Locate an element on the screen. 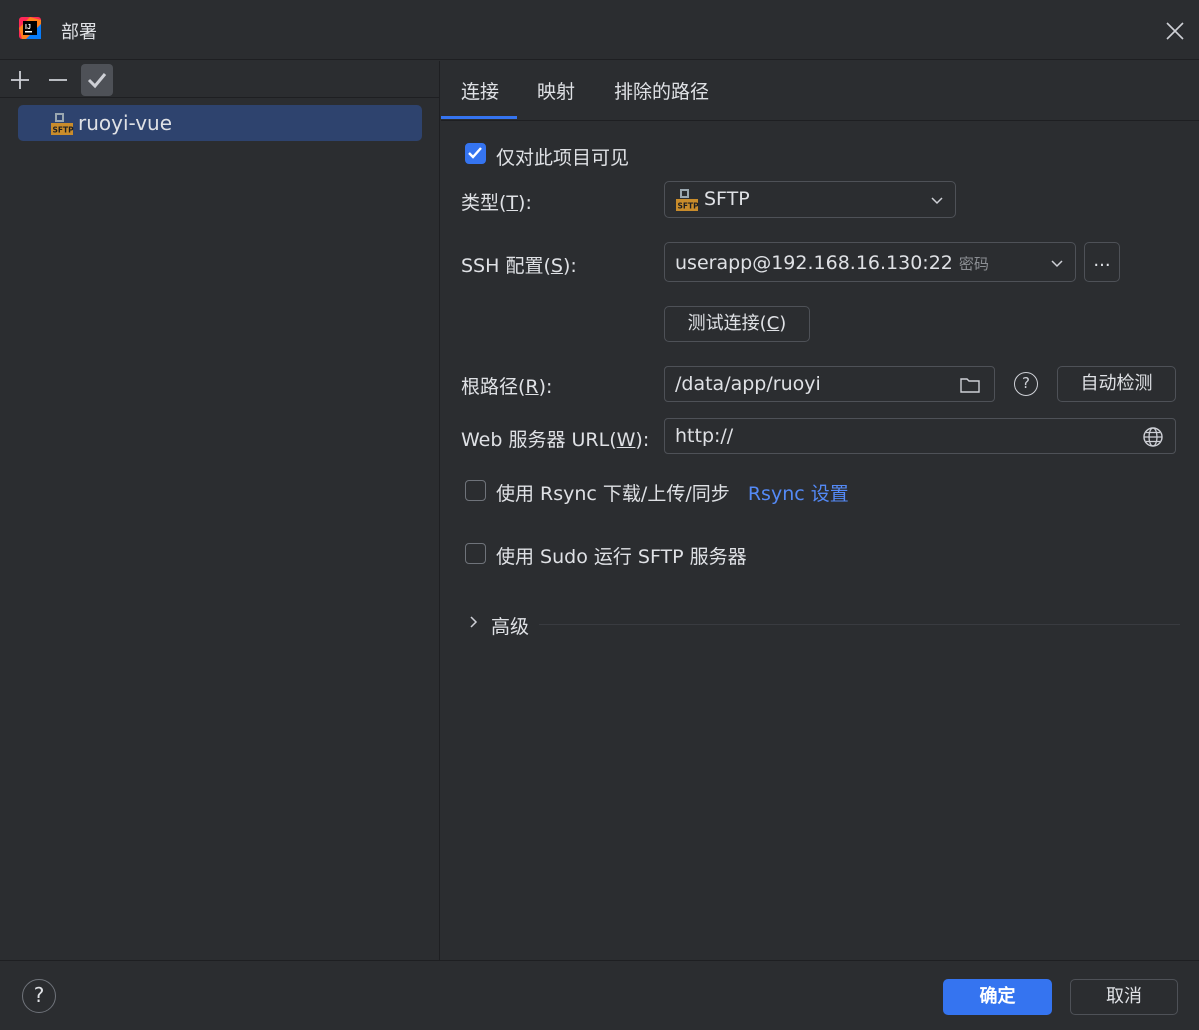  svg-text: IJ is located at coordinates (28, 27).